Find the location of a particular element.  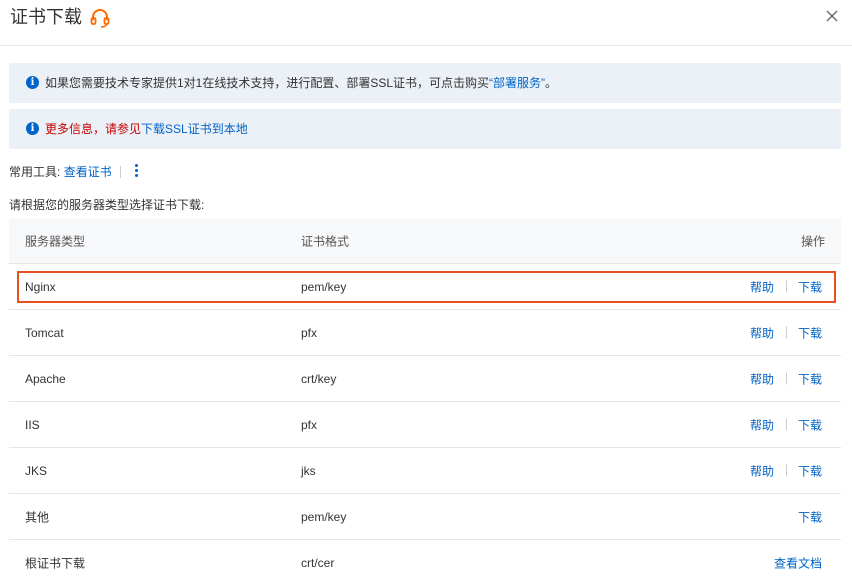

server-type-cell: Apache is located at coordinates (45, 378).